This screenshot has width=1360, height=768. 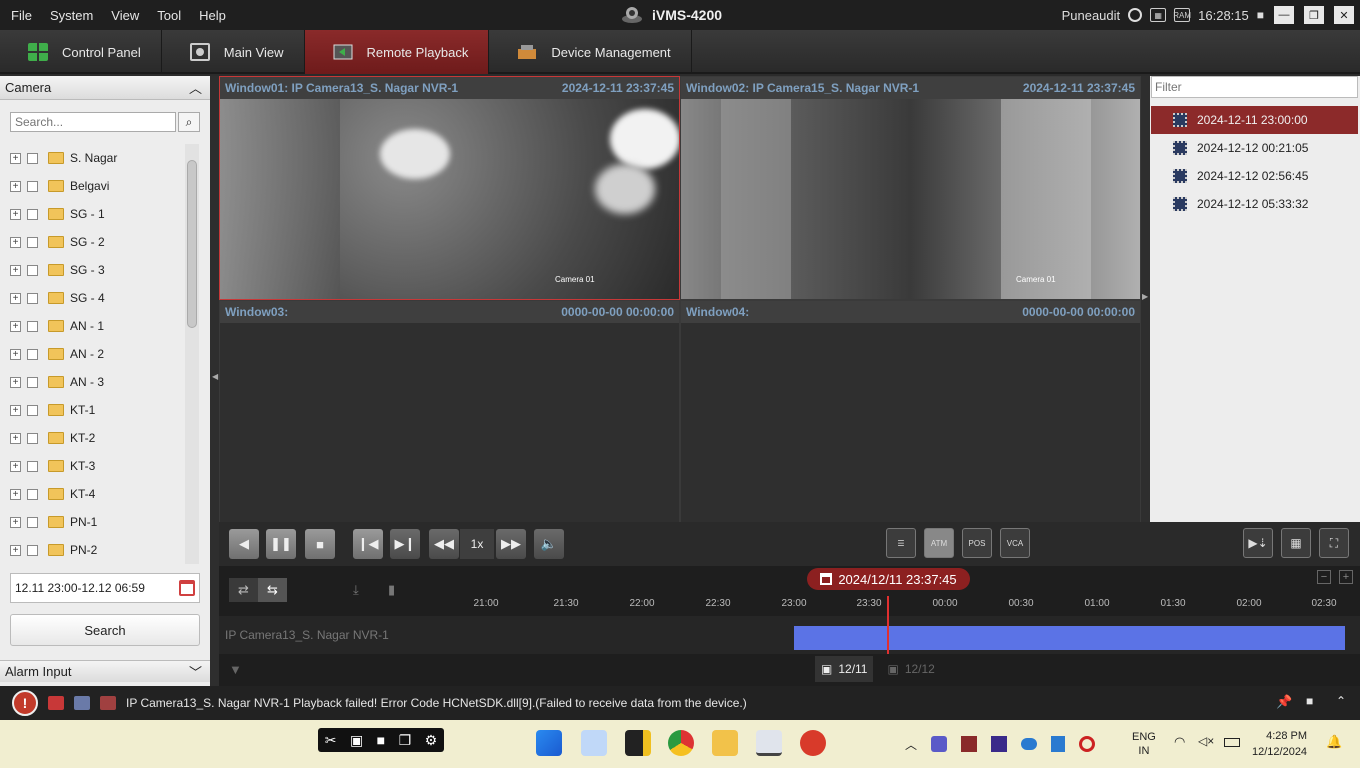 I want to click on wps-office-icon, so click(x=813, y=743).